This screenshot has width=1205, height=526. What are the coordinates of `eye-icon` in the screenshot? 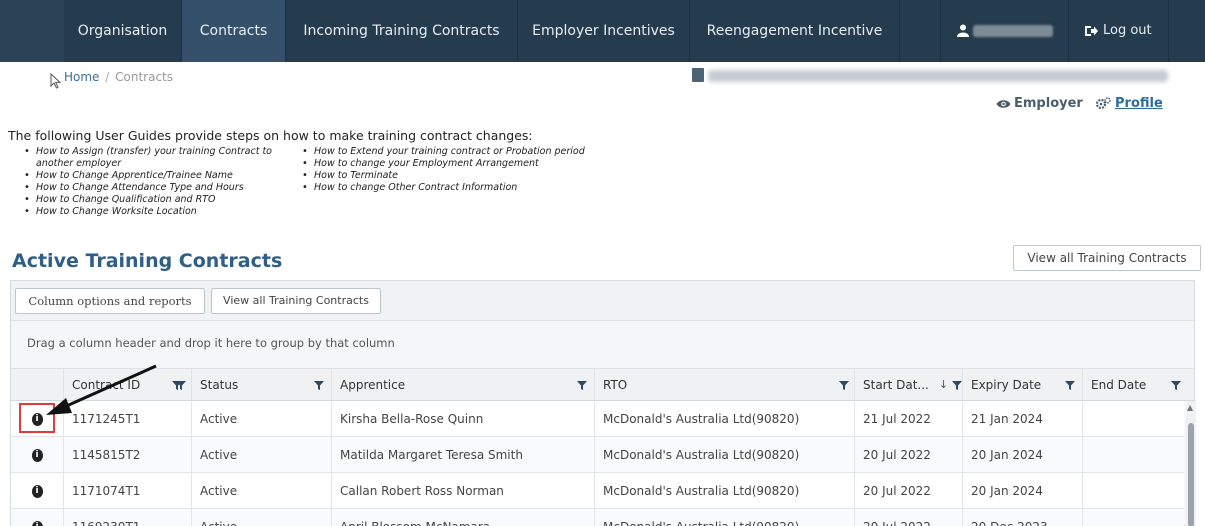 It's located at (1003, 103).